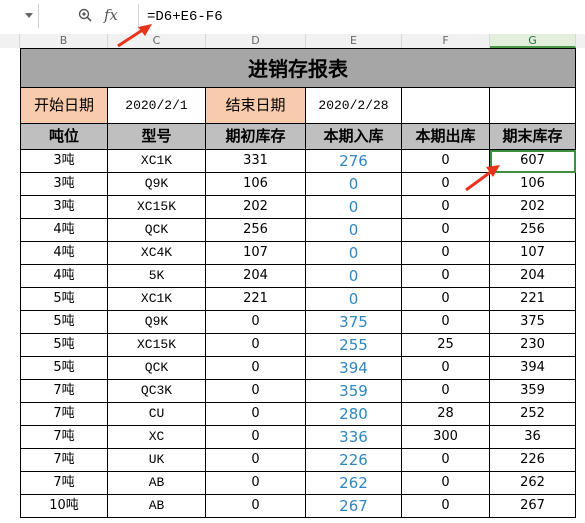  I want to click on arrow-to-formula-icon, so click(134, 36).